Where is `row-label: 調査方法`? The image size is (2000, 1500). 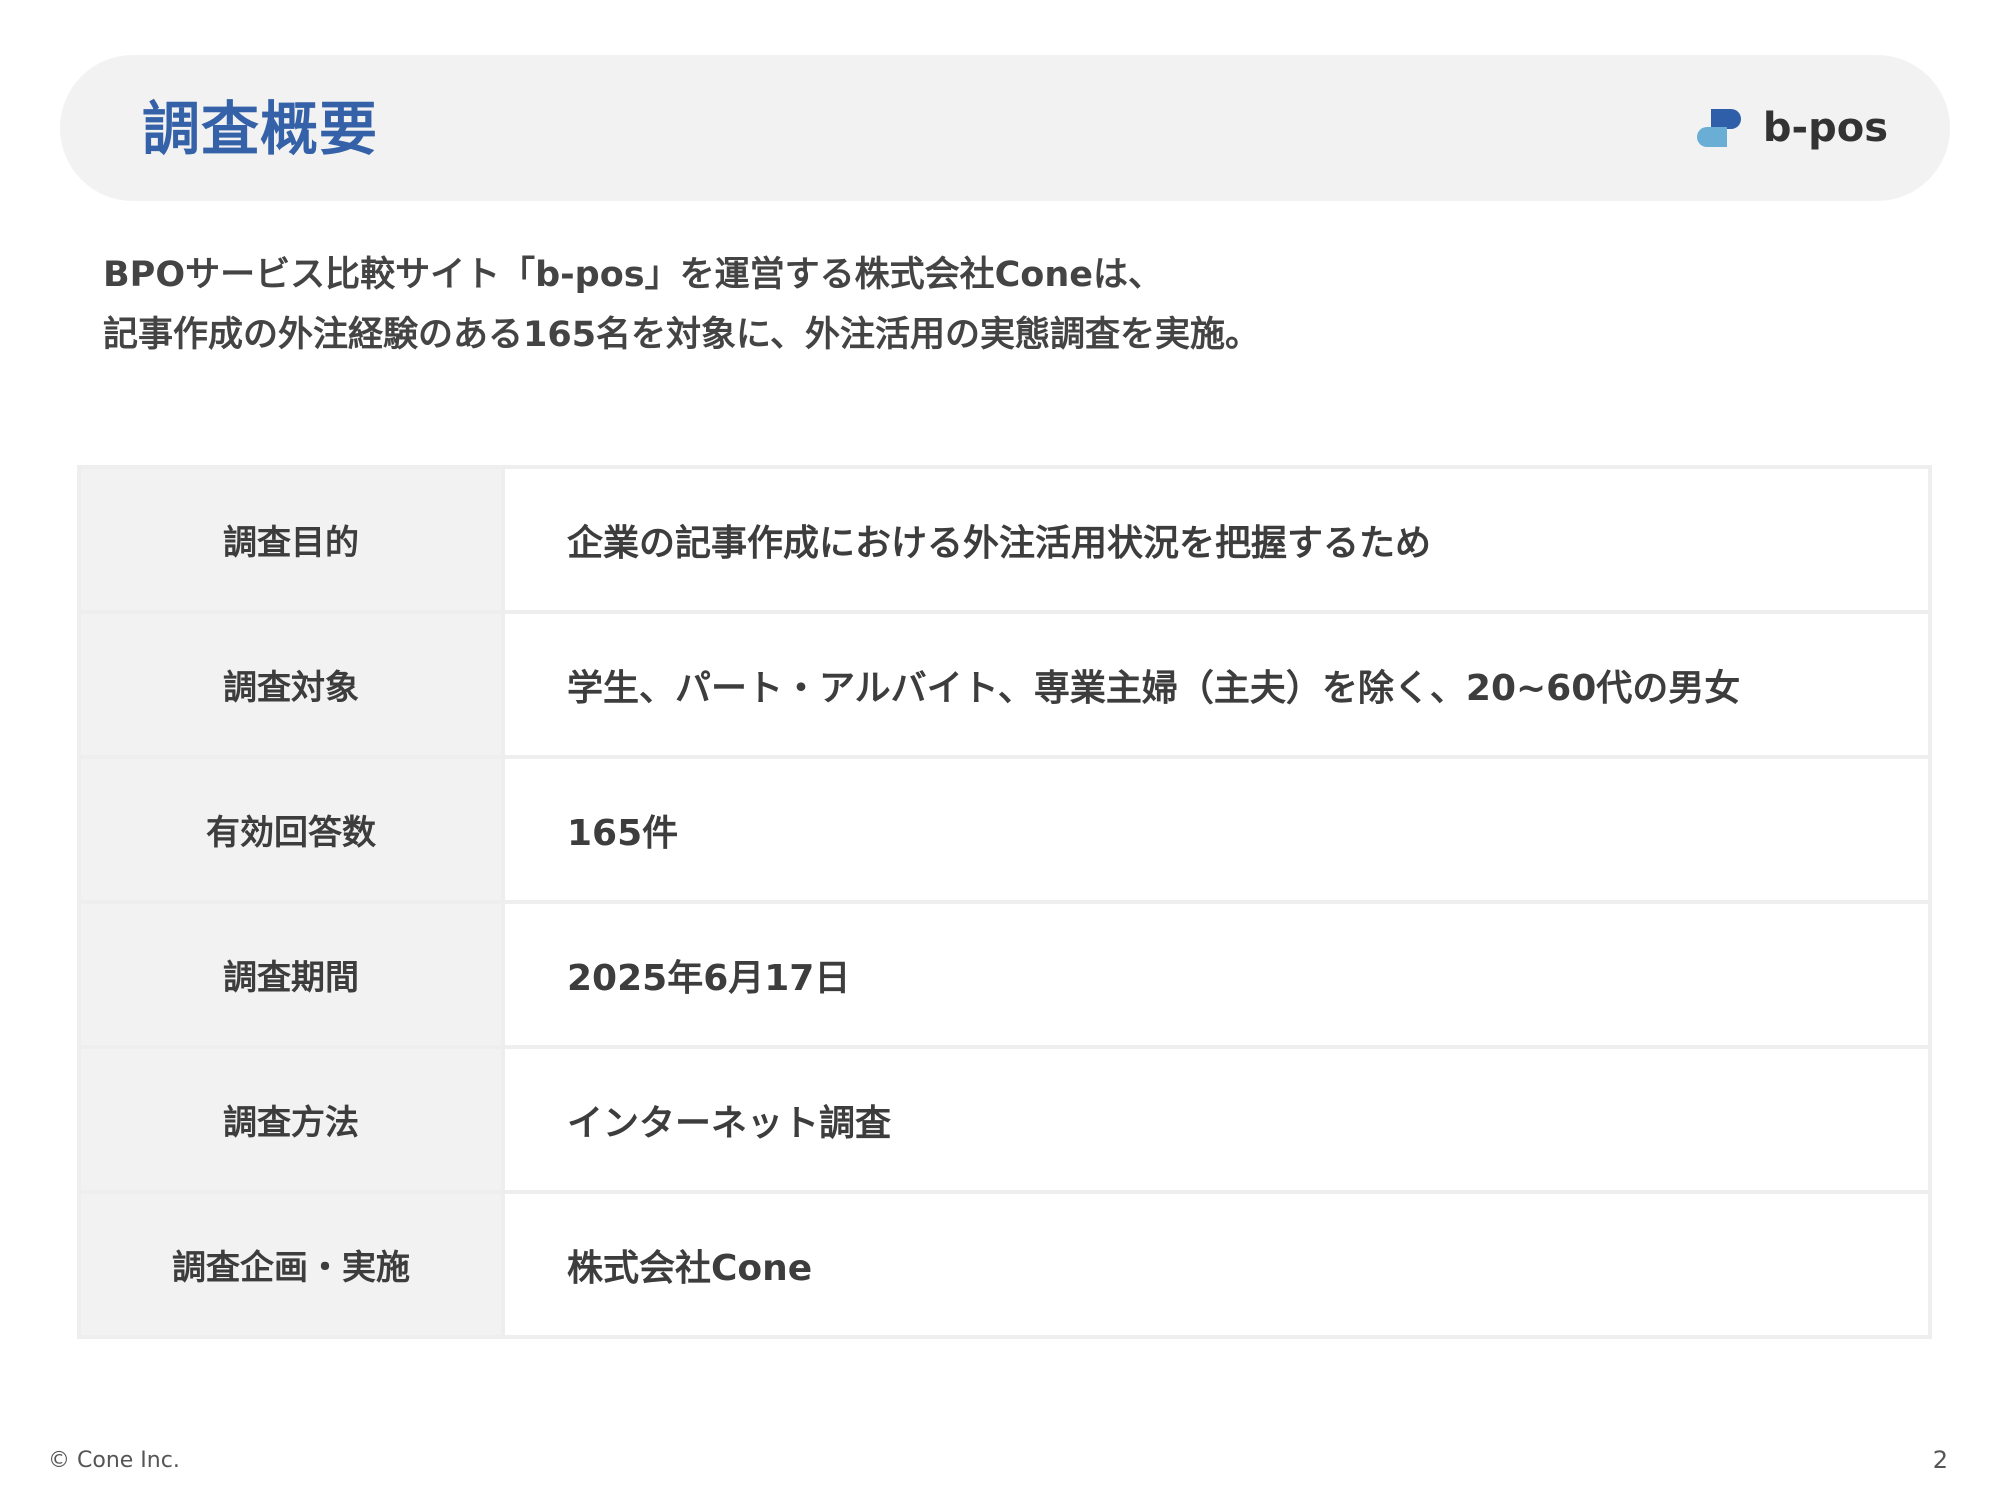 row-label: 調査方法 is located at coordinates (291, 1119).